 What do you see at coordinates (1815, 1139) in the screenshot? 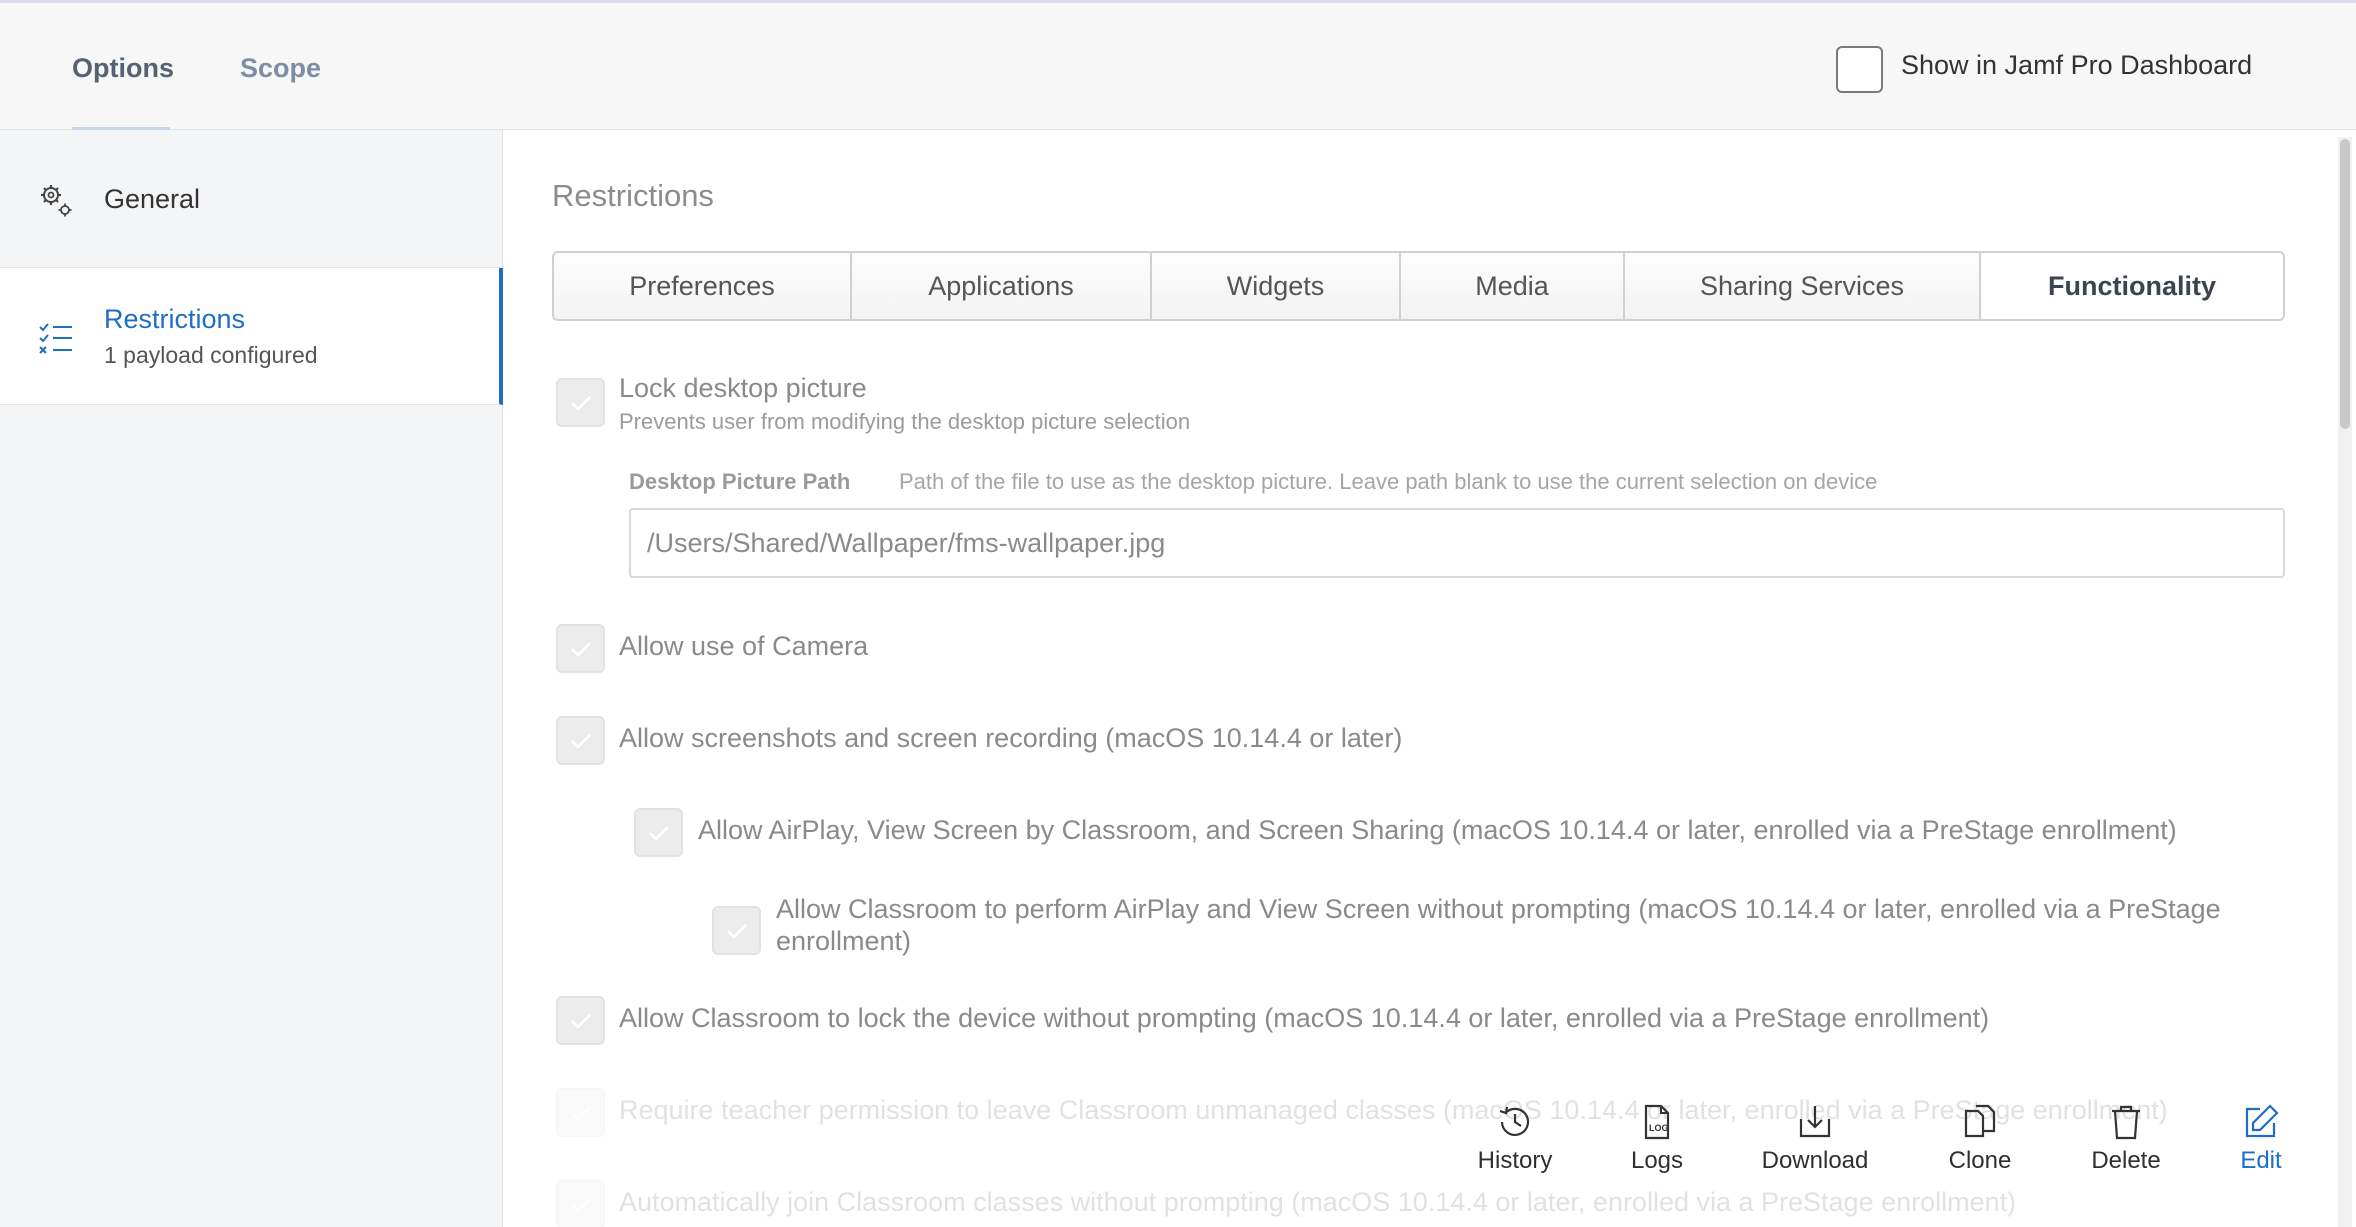
I see `download-button: Download` at bounding box center [1815, 1139].